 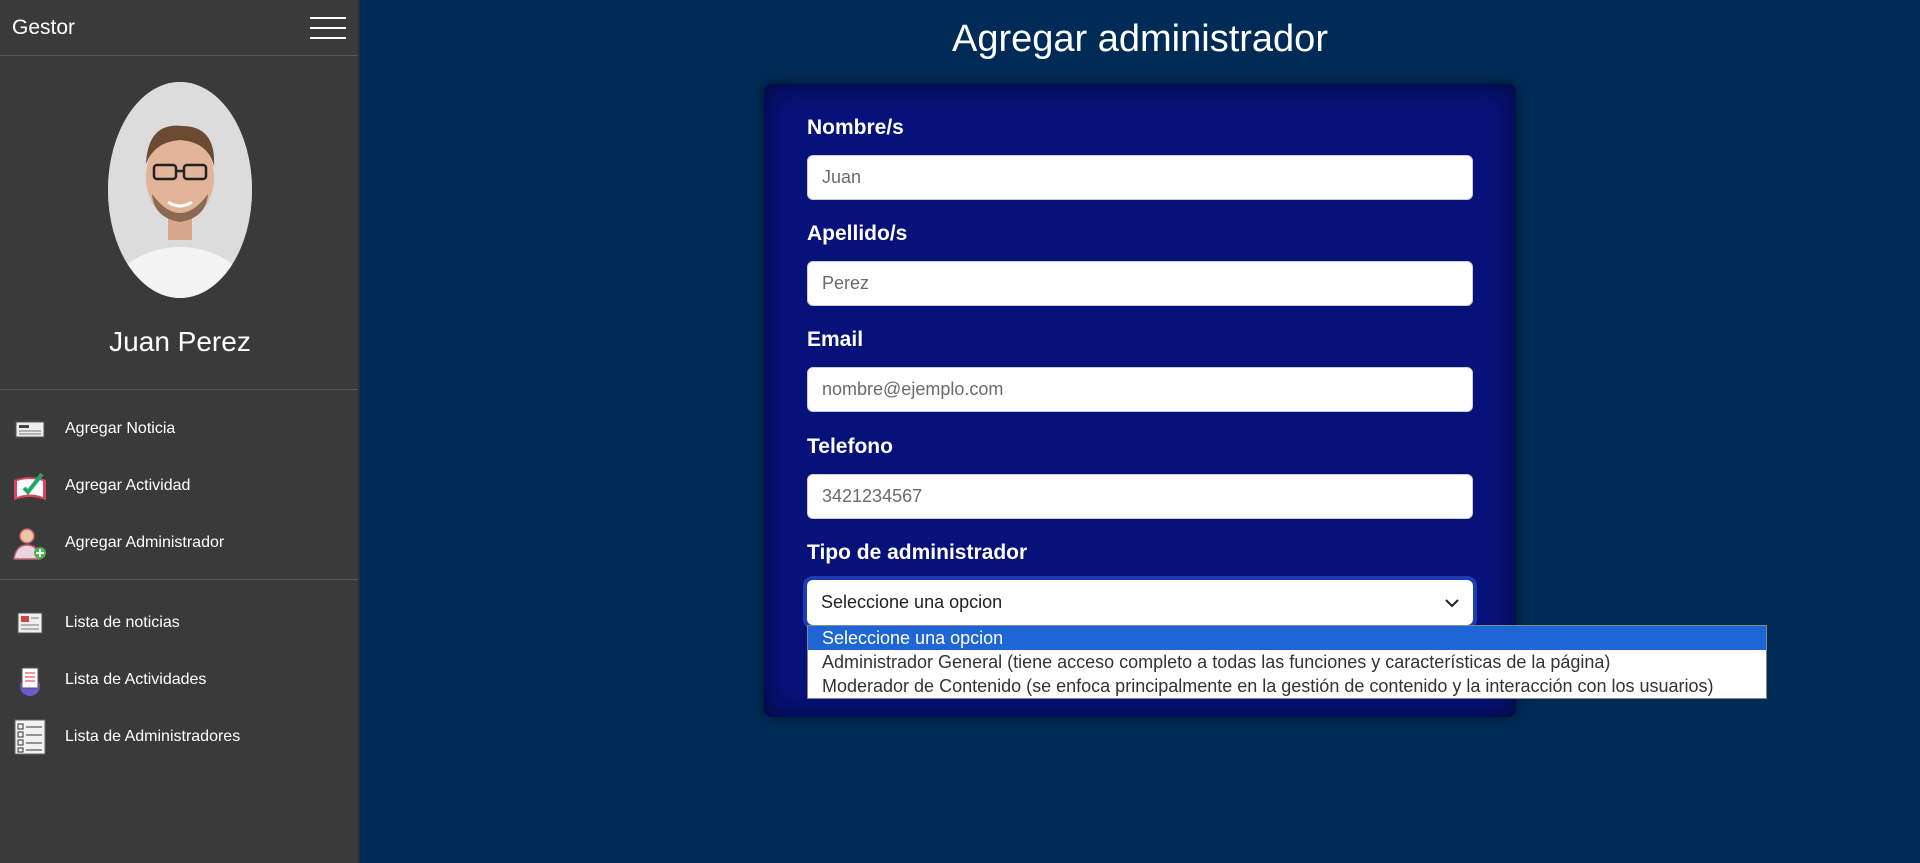 I want to click on email-label: Email, so click(x=835, y=339).